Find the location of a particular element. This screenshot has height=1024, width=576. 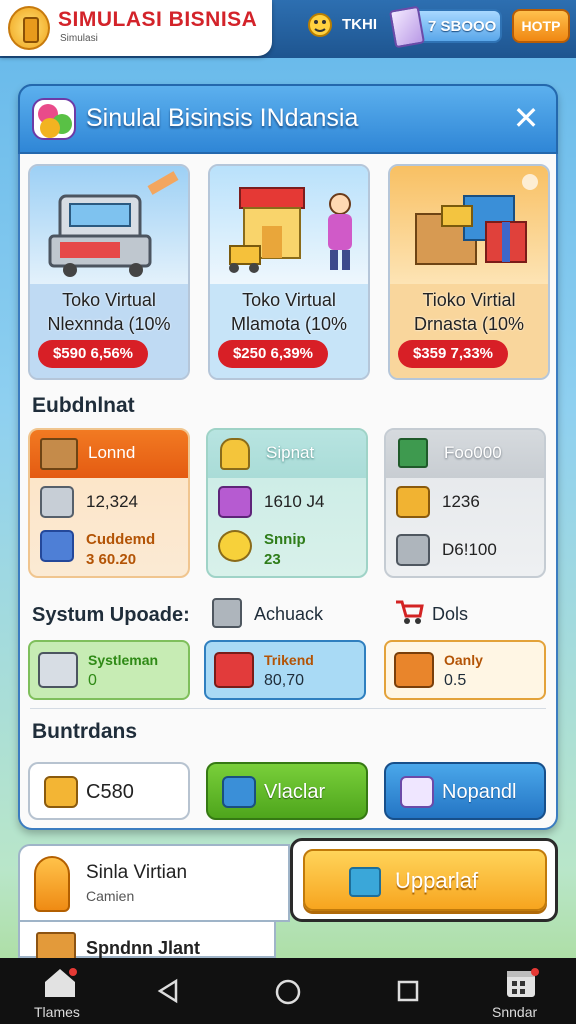

stat-value: Cuddemd 3 60.20 is located at coordinates (121, 549).